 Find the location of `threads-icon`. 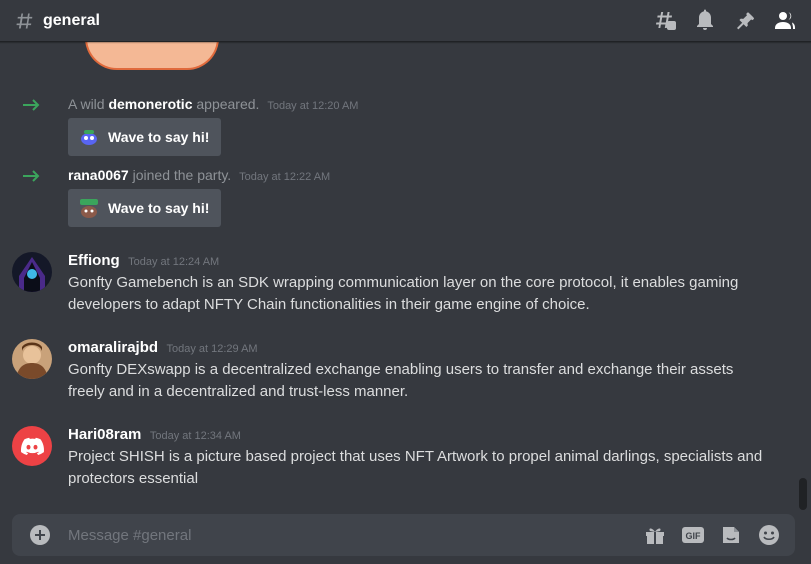

threads-icon is located at coordinates (665, 20).